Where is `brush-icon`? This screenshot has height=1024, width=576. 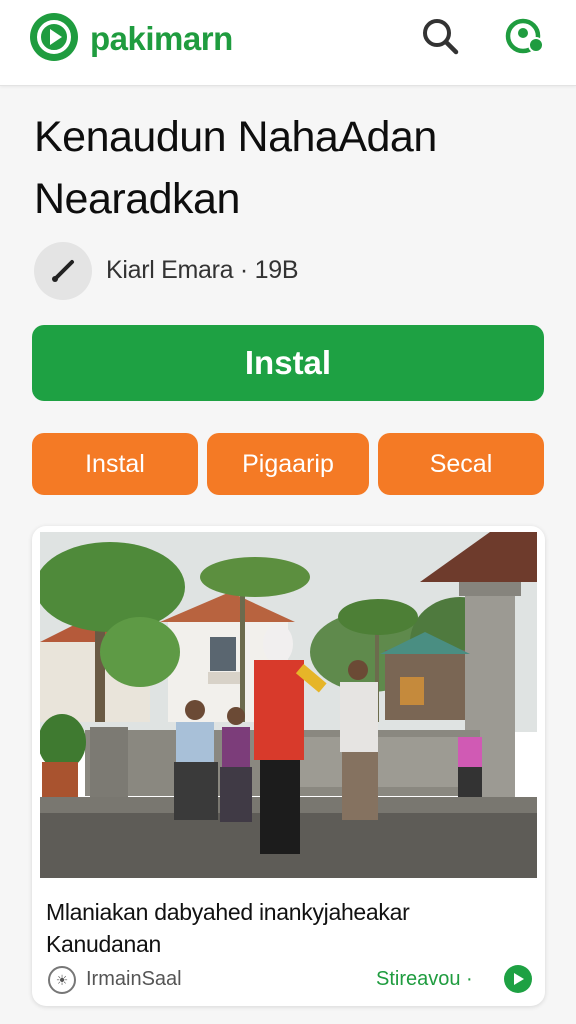 brush-icon is located at coordinates (63, 271).